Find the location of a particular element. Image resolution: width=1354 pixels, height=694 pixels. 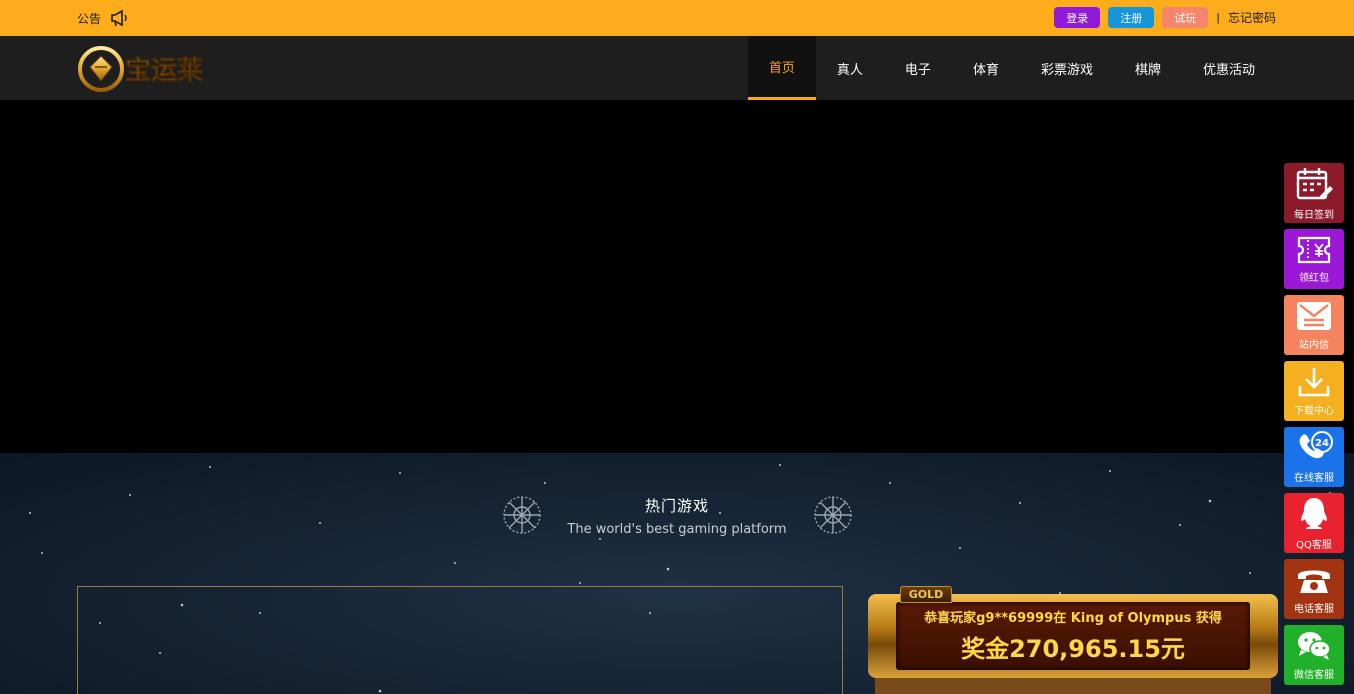

sidebar-item-label: 每日签到 is located at coordinates (1314, 215).